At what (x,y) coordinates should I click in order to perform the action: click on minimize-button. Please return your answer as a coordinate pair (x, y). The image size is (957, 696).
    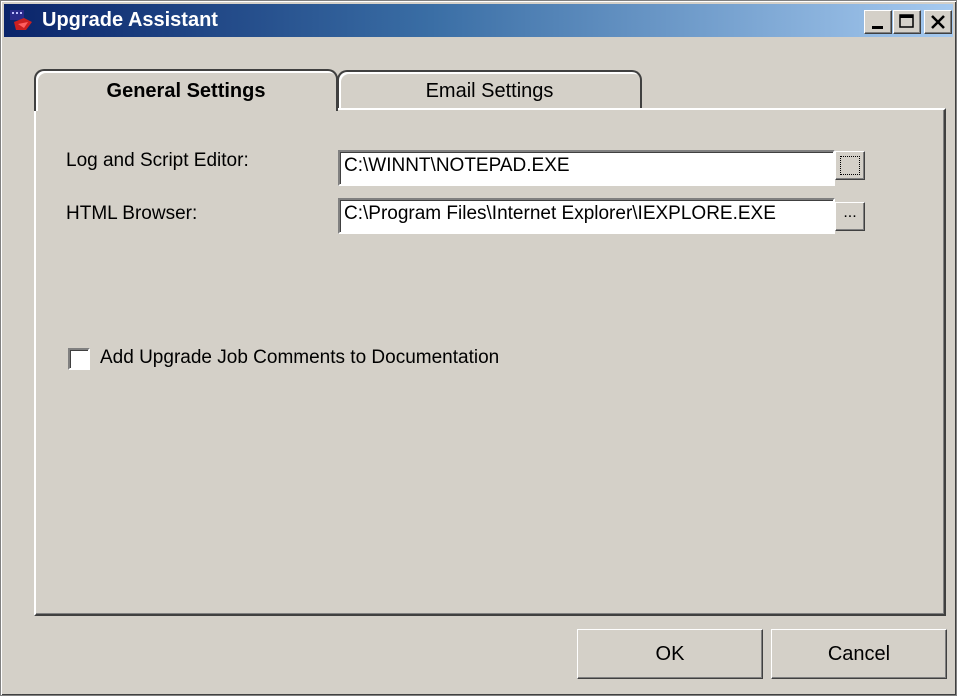
    Looking at the image, I should click on (878, 22).